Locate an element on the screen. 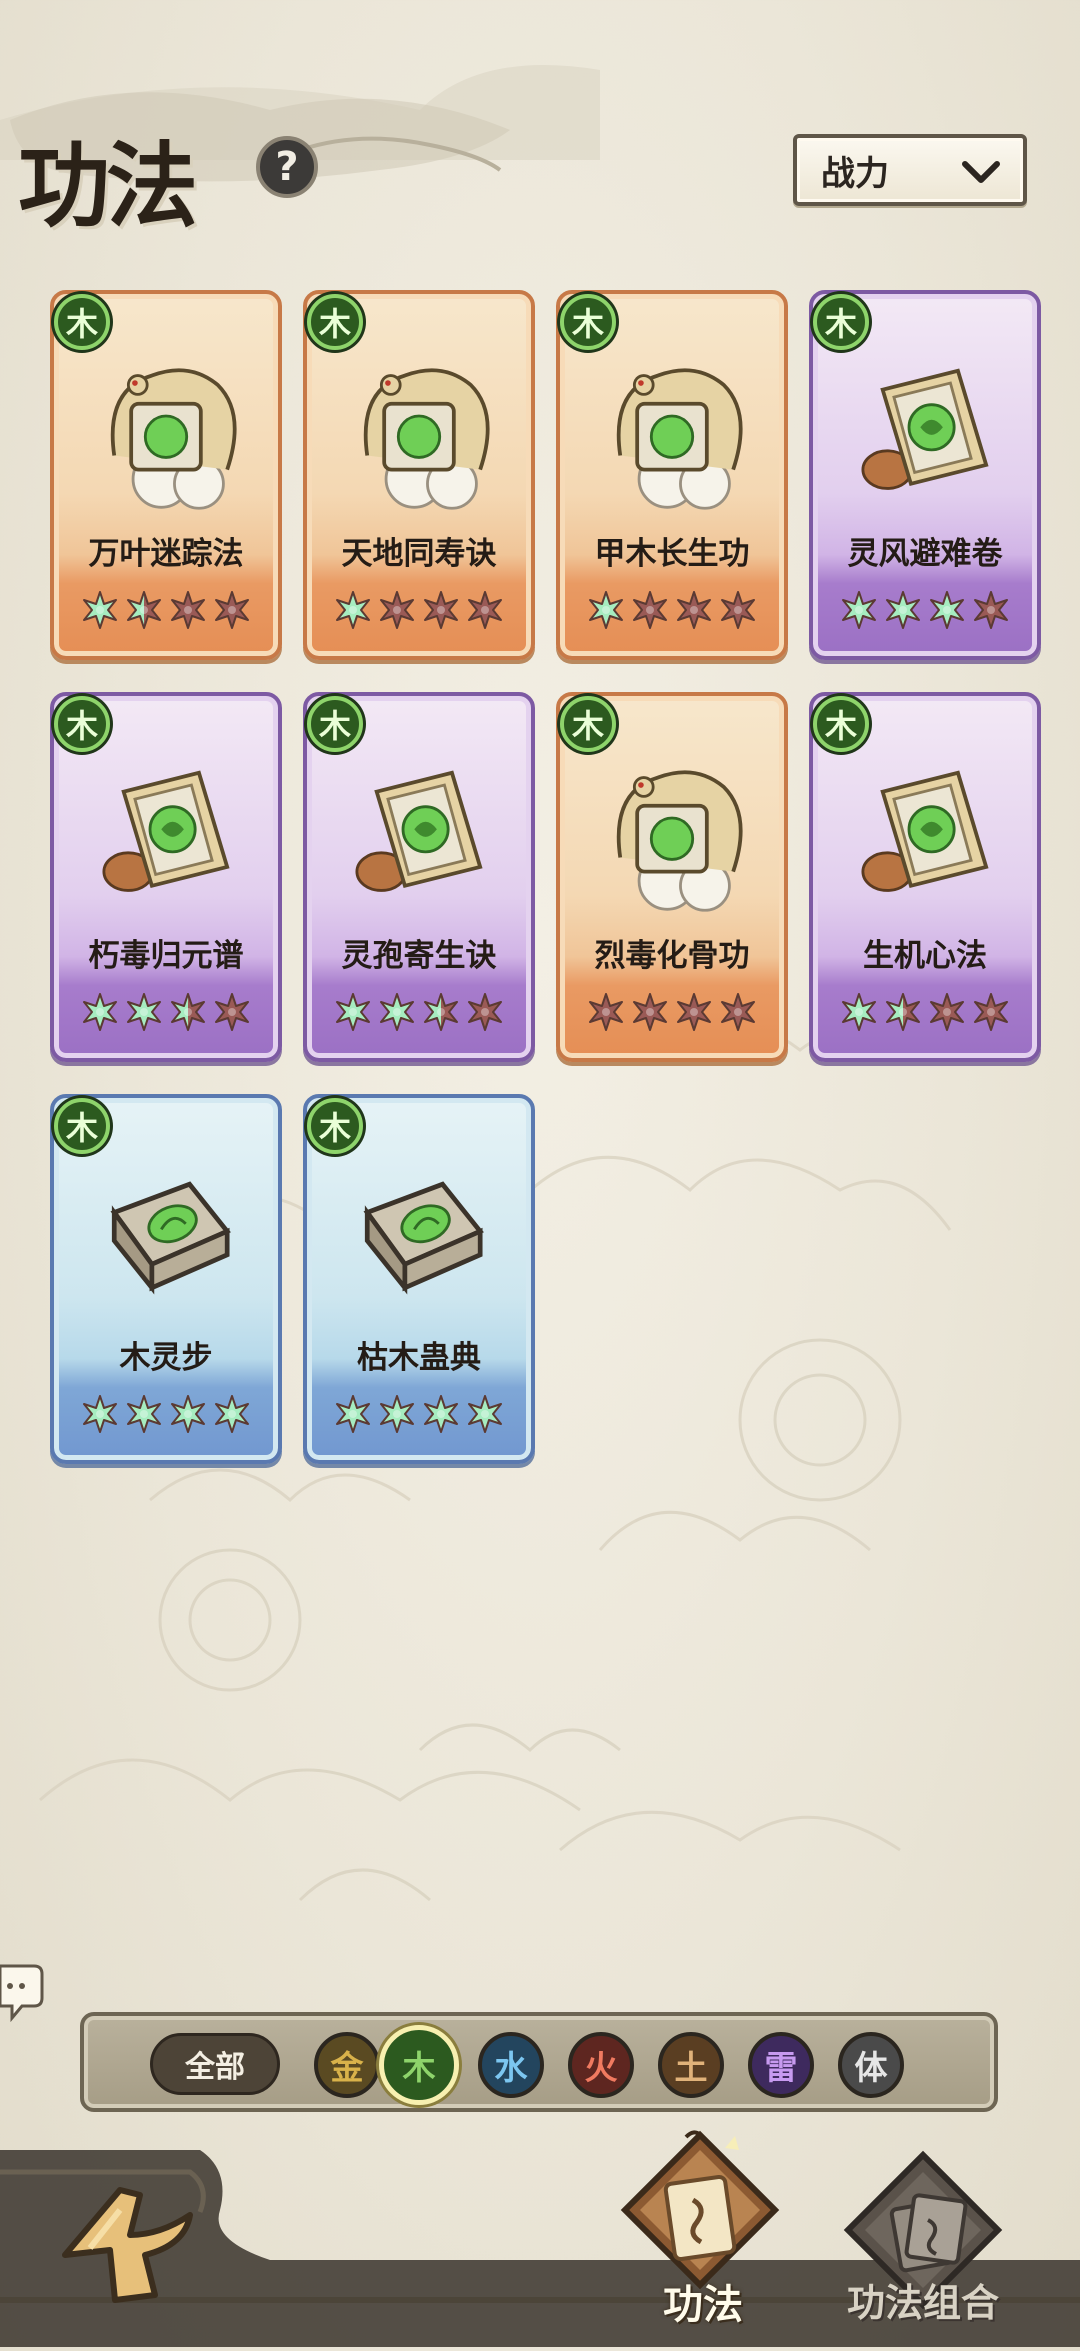 This screenshot has width=1080, height=2351. technique-card: 木灵风避难卷 is located at coordinates (925, 475).